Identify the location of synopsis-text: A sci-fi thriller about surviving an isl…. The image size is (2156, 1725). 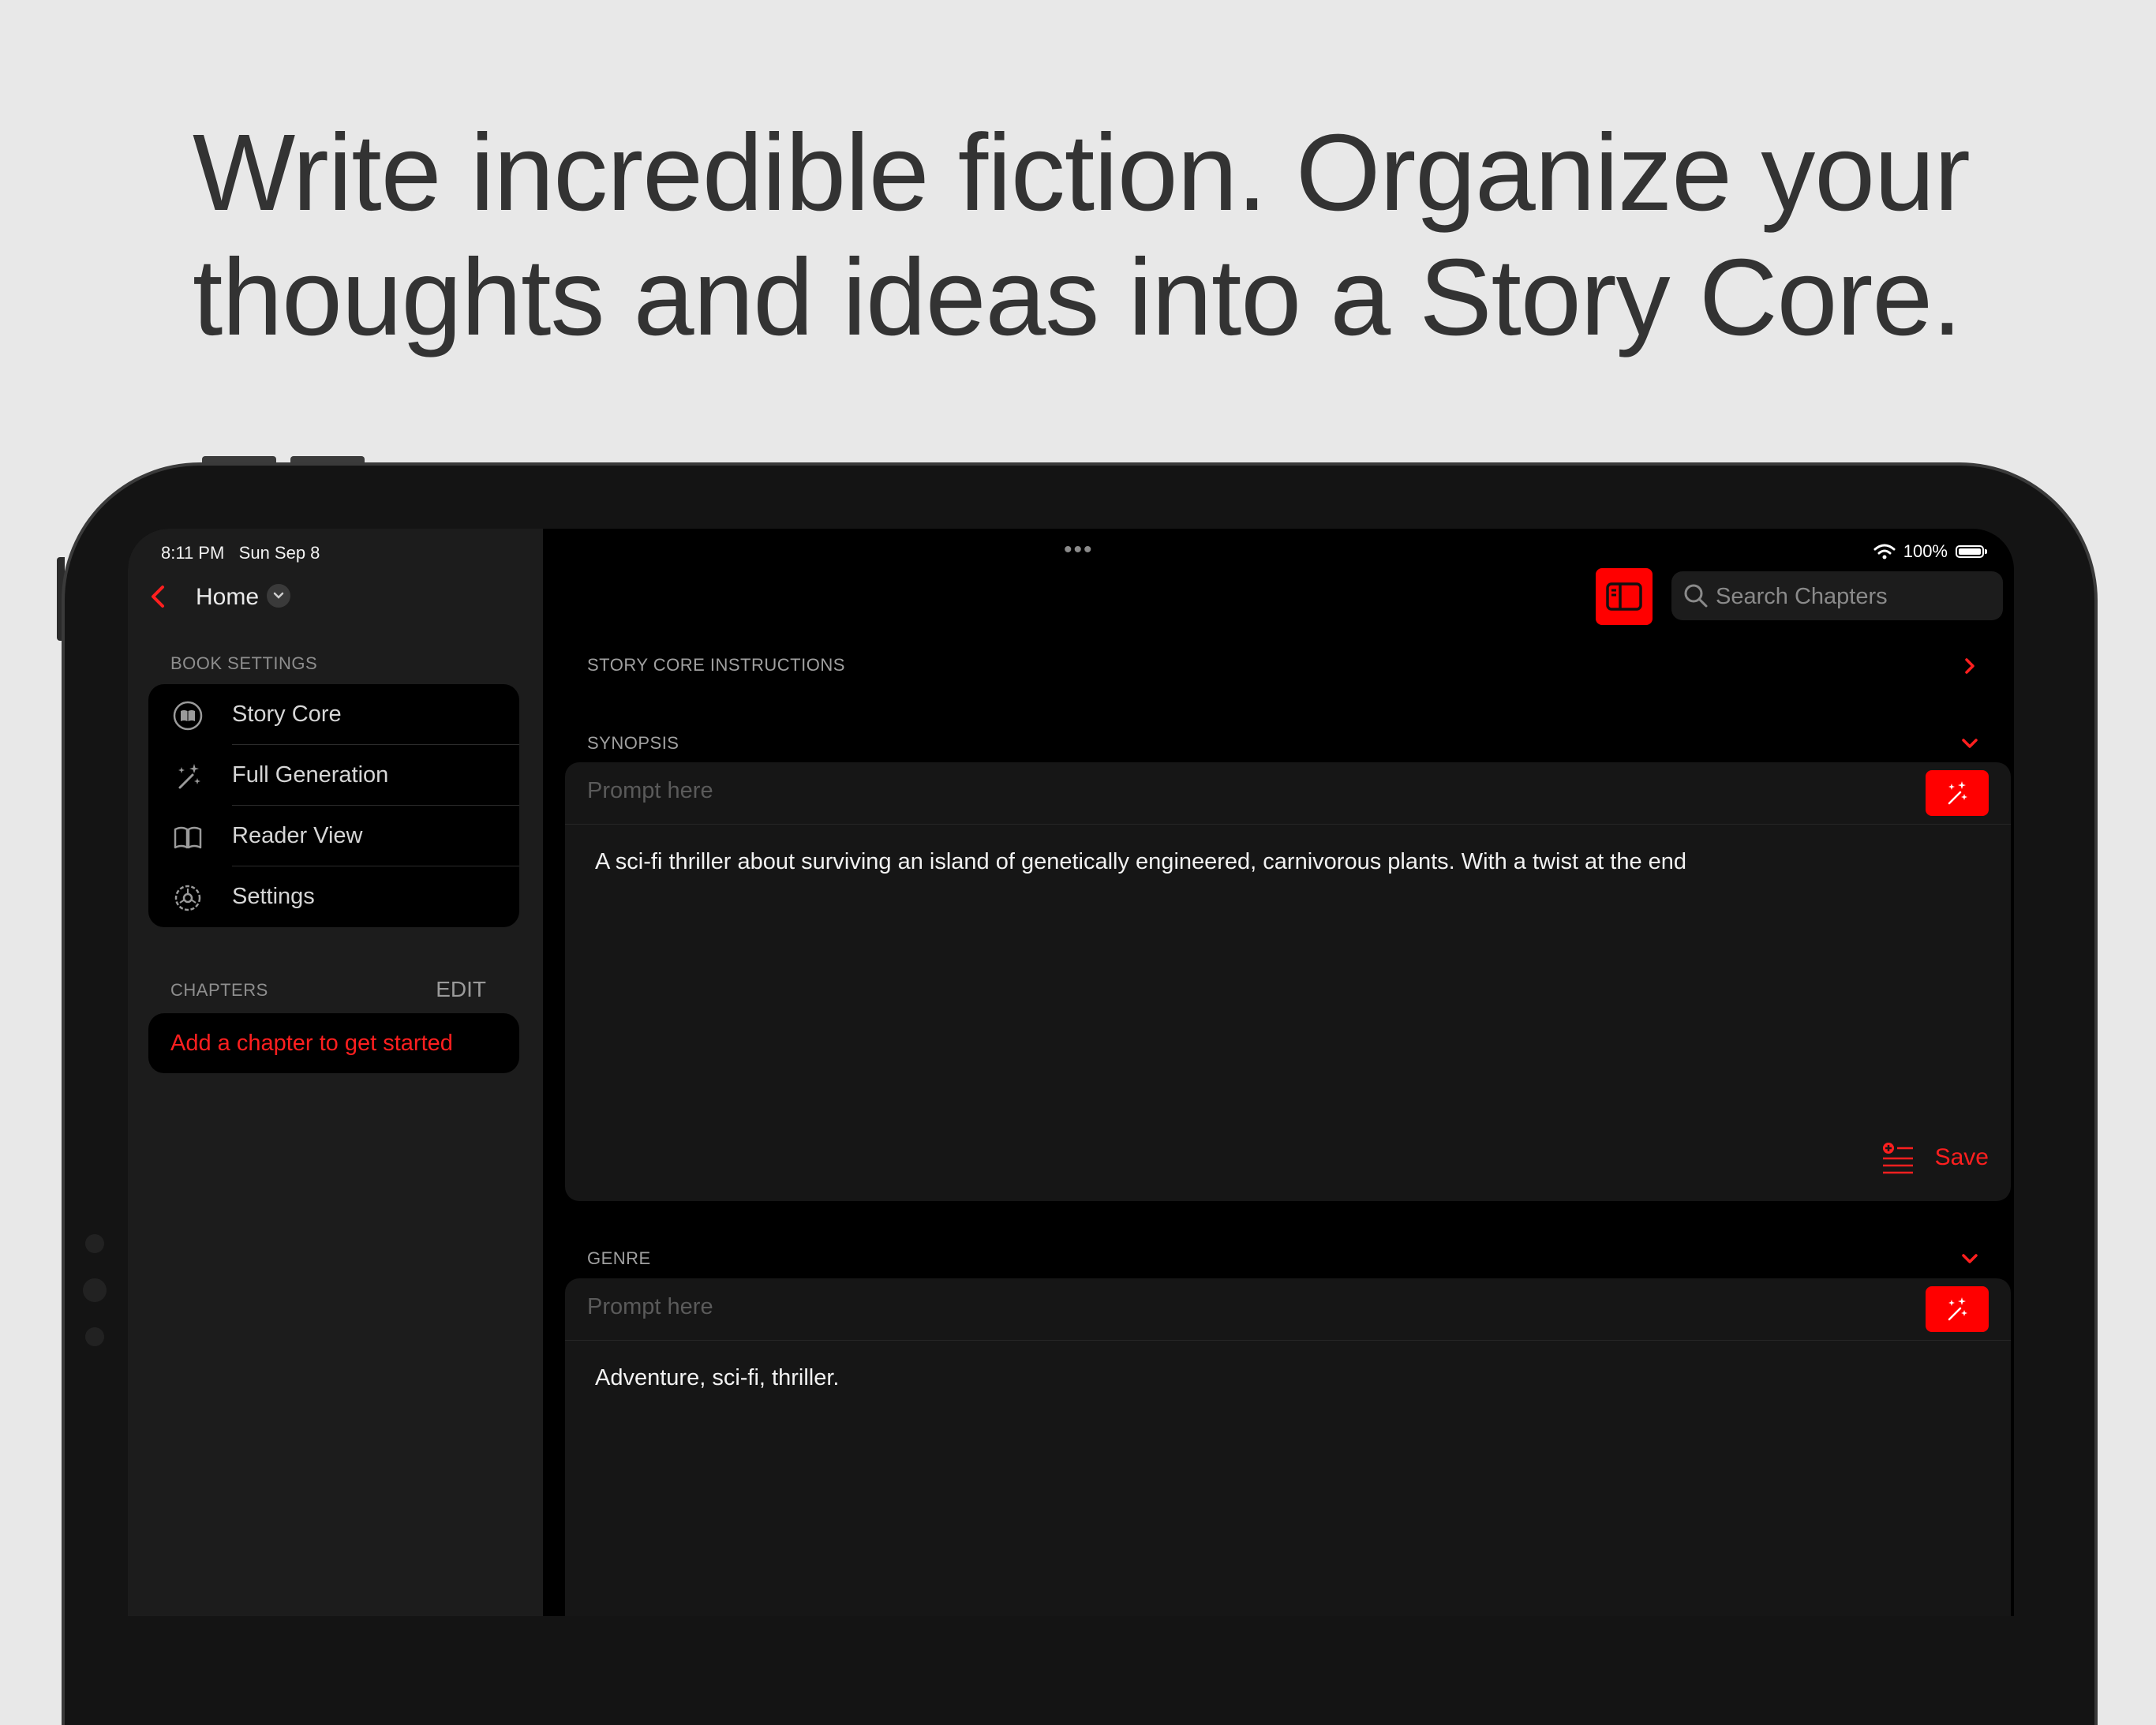
(1140, 862).